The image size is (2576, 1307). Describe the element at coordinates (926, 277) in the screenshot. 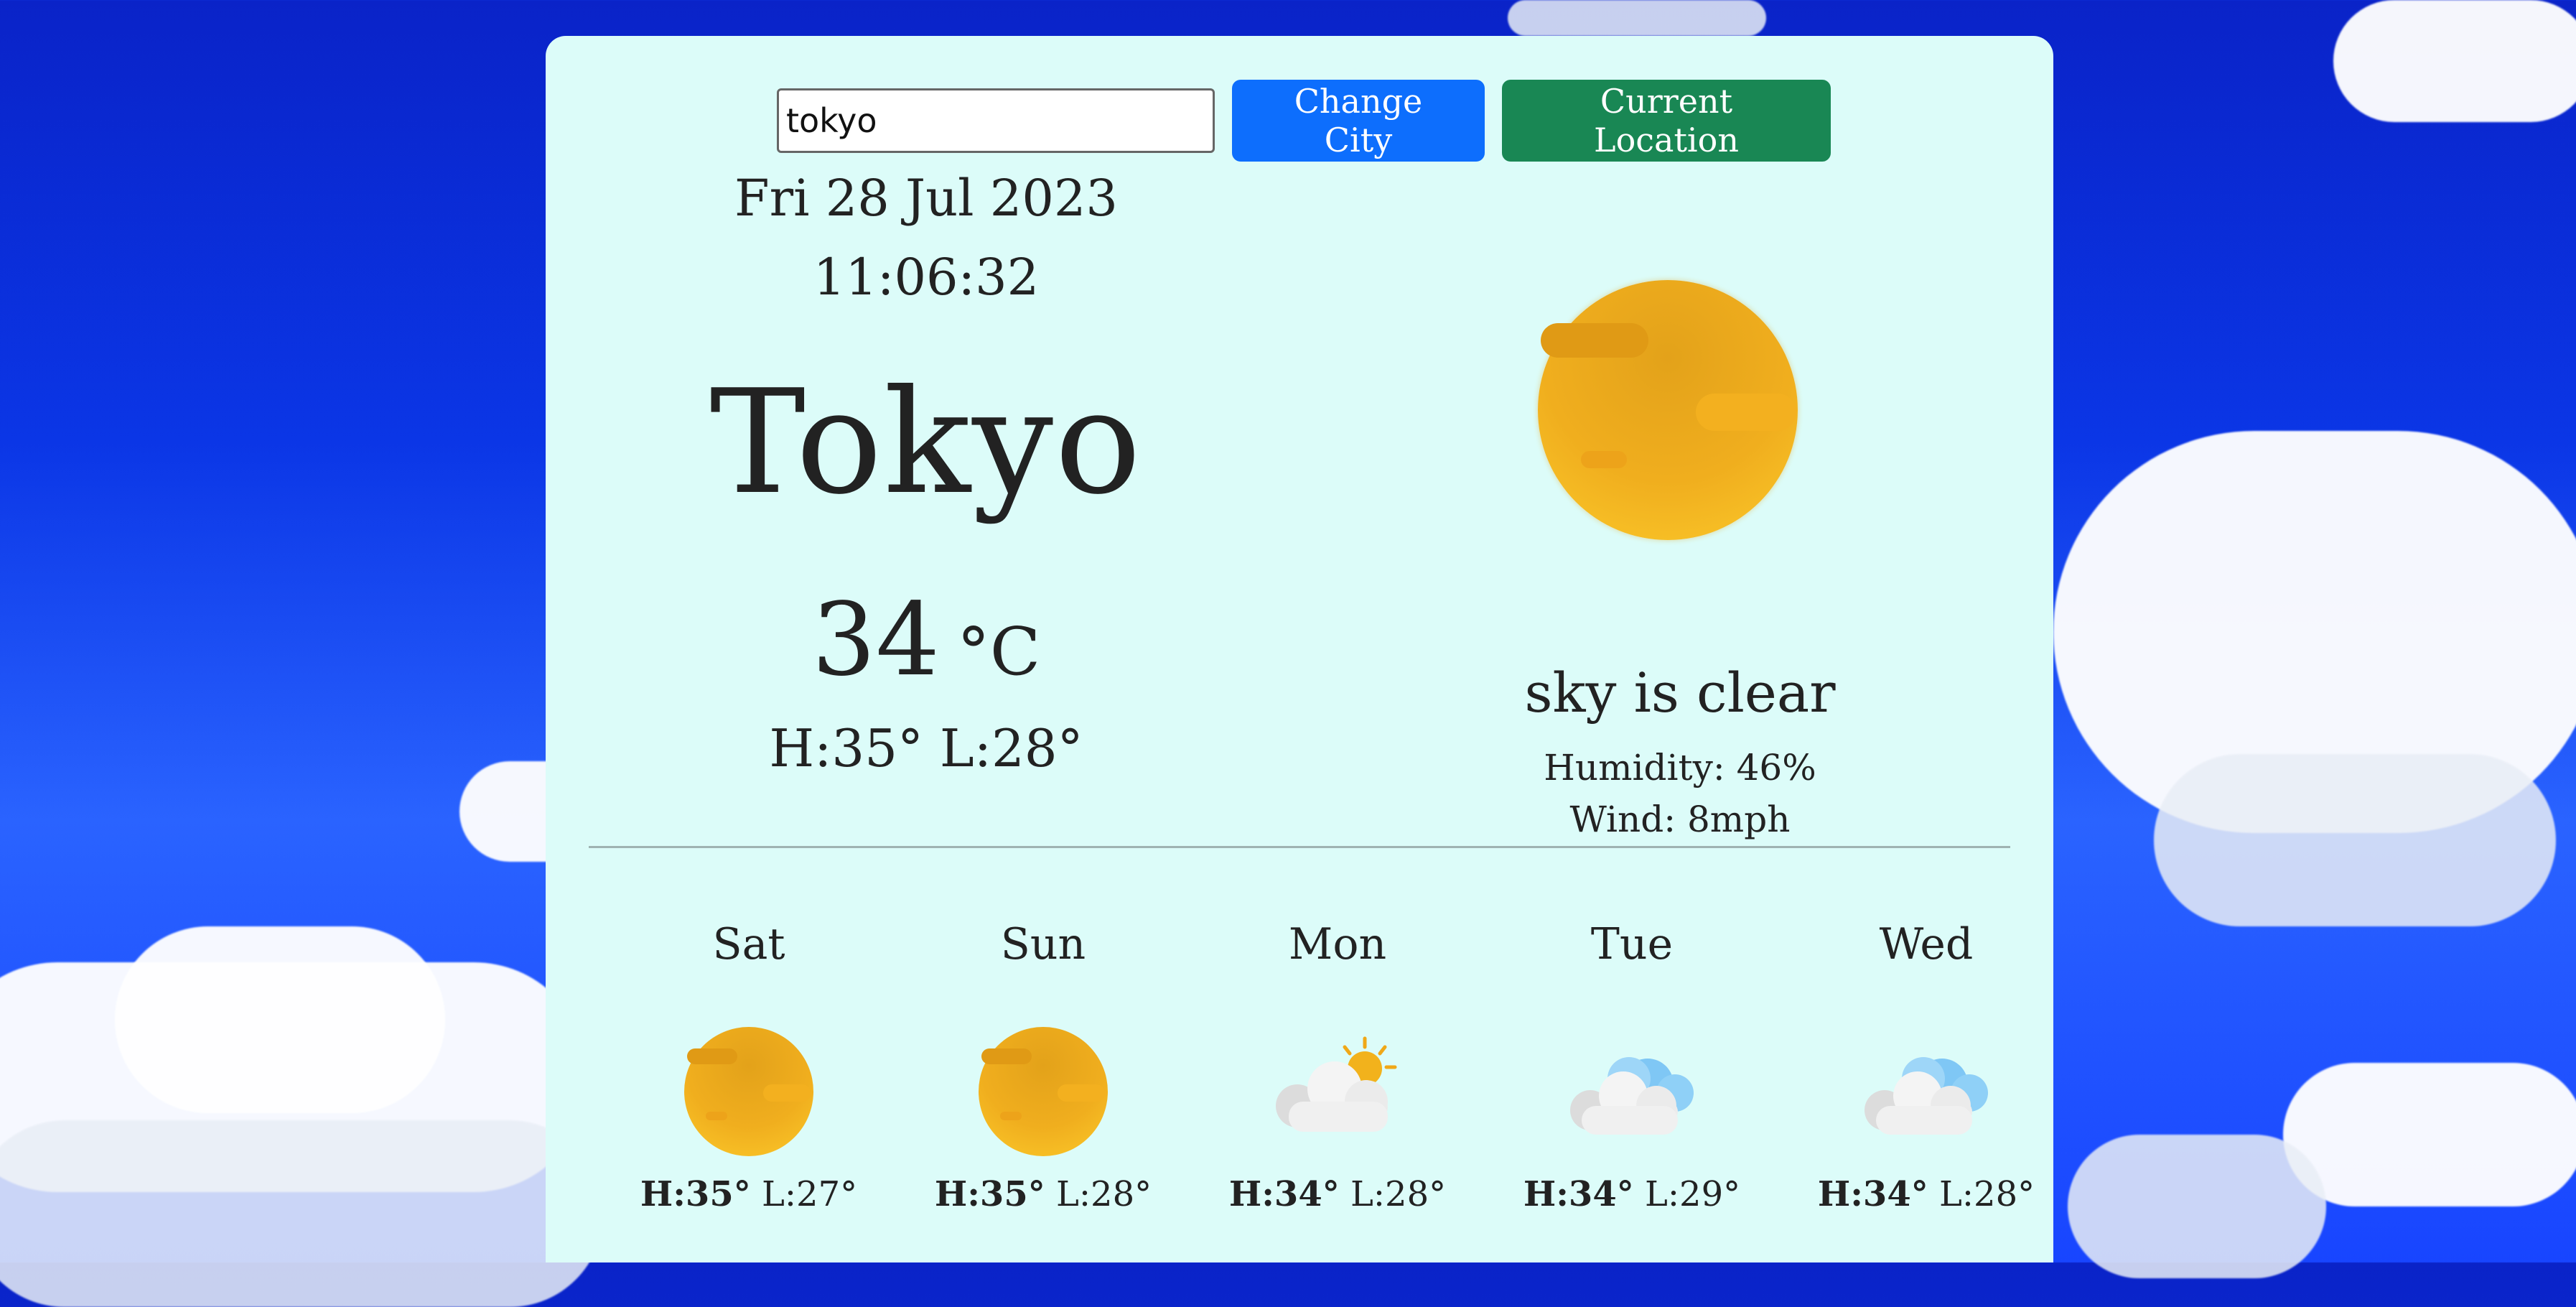

I see `current-time: 11:06:32` at that location.